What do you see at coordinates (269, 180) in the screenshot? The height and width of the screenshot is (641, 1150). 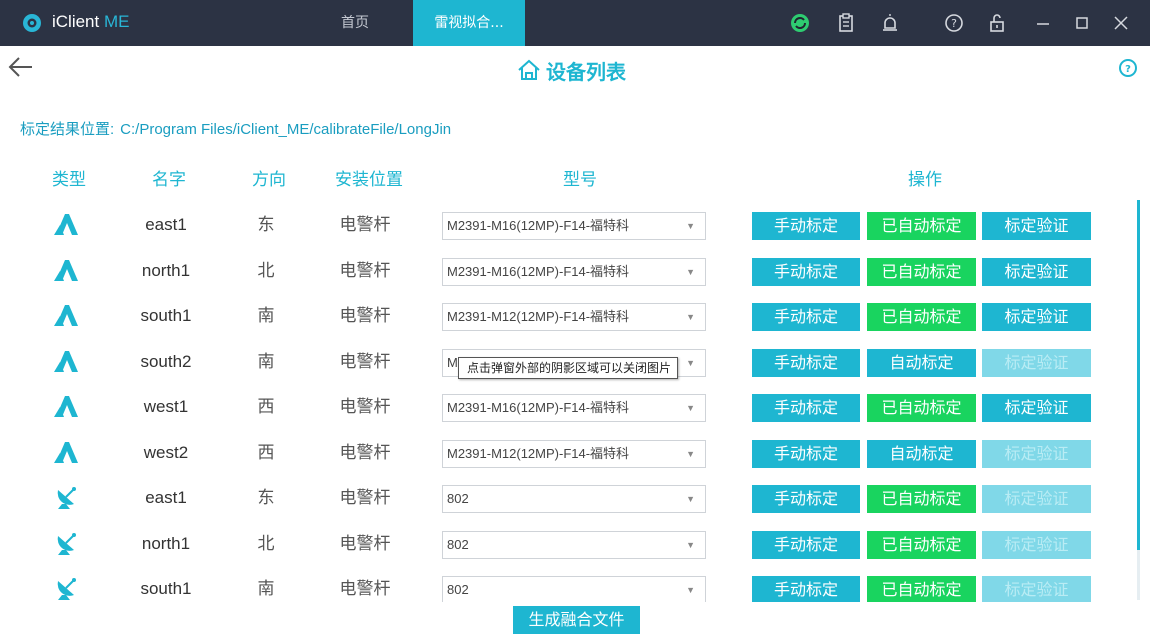 I see `column-header-direction: 方向` at bounding box center [269, 180].